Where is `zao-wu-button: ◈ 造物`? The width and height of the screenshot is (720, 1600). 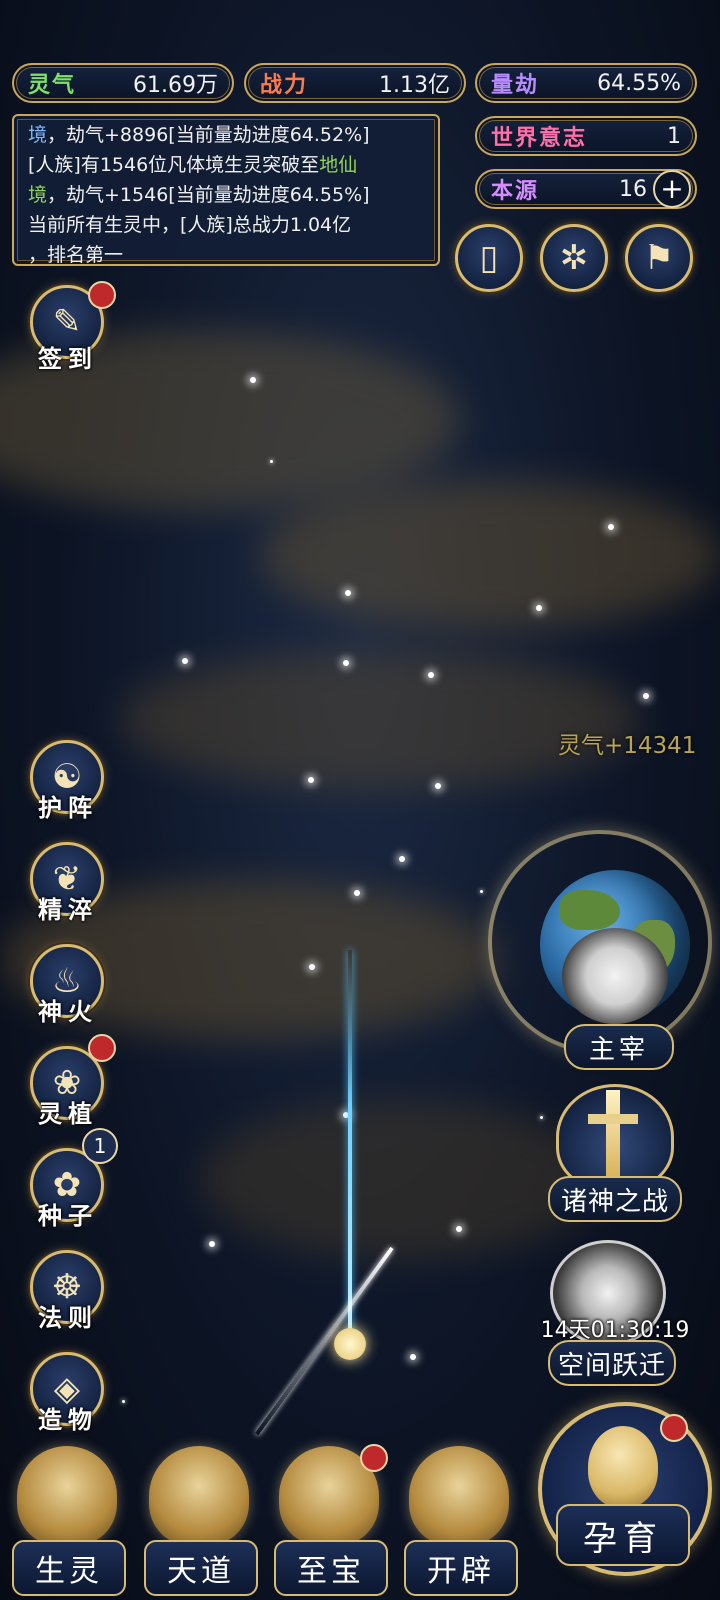 zao-wu-button: ◈ 造物 is located at coordinates (68, 1397).